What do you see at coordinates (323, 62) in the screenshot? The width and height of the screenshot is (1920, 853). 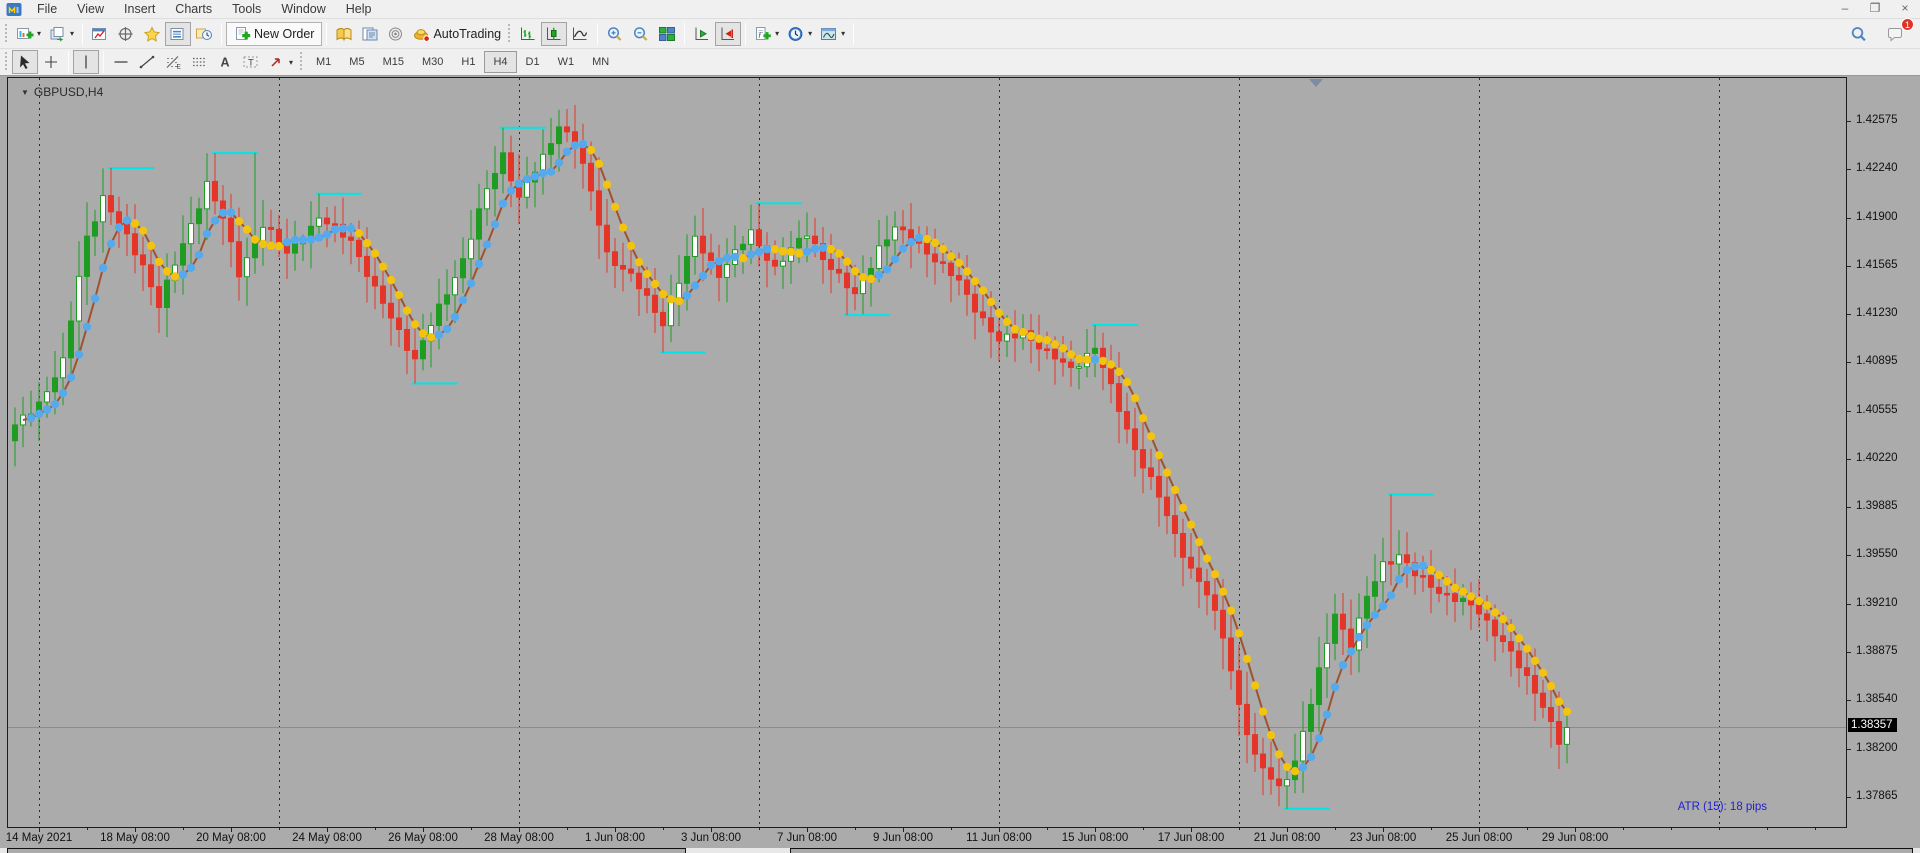 I see `timeframe-button-m1: M1` at bounding box center [323, 62].